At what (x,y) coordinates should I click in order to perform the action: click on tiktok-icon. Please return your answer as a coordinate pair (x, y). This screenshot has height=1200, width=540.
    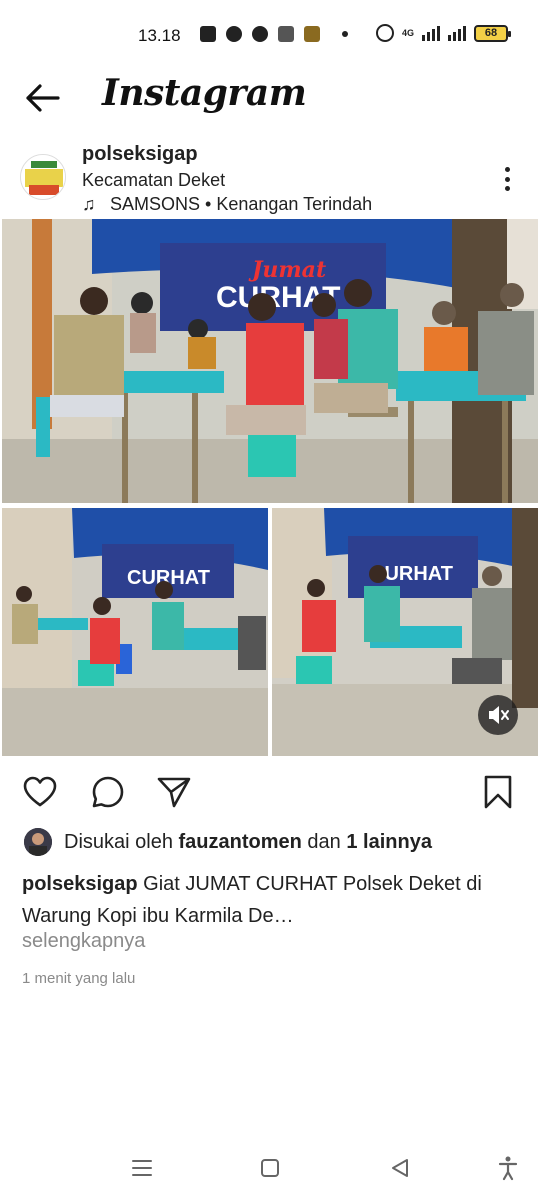
    Looking at the image, I should click on (286, 34).